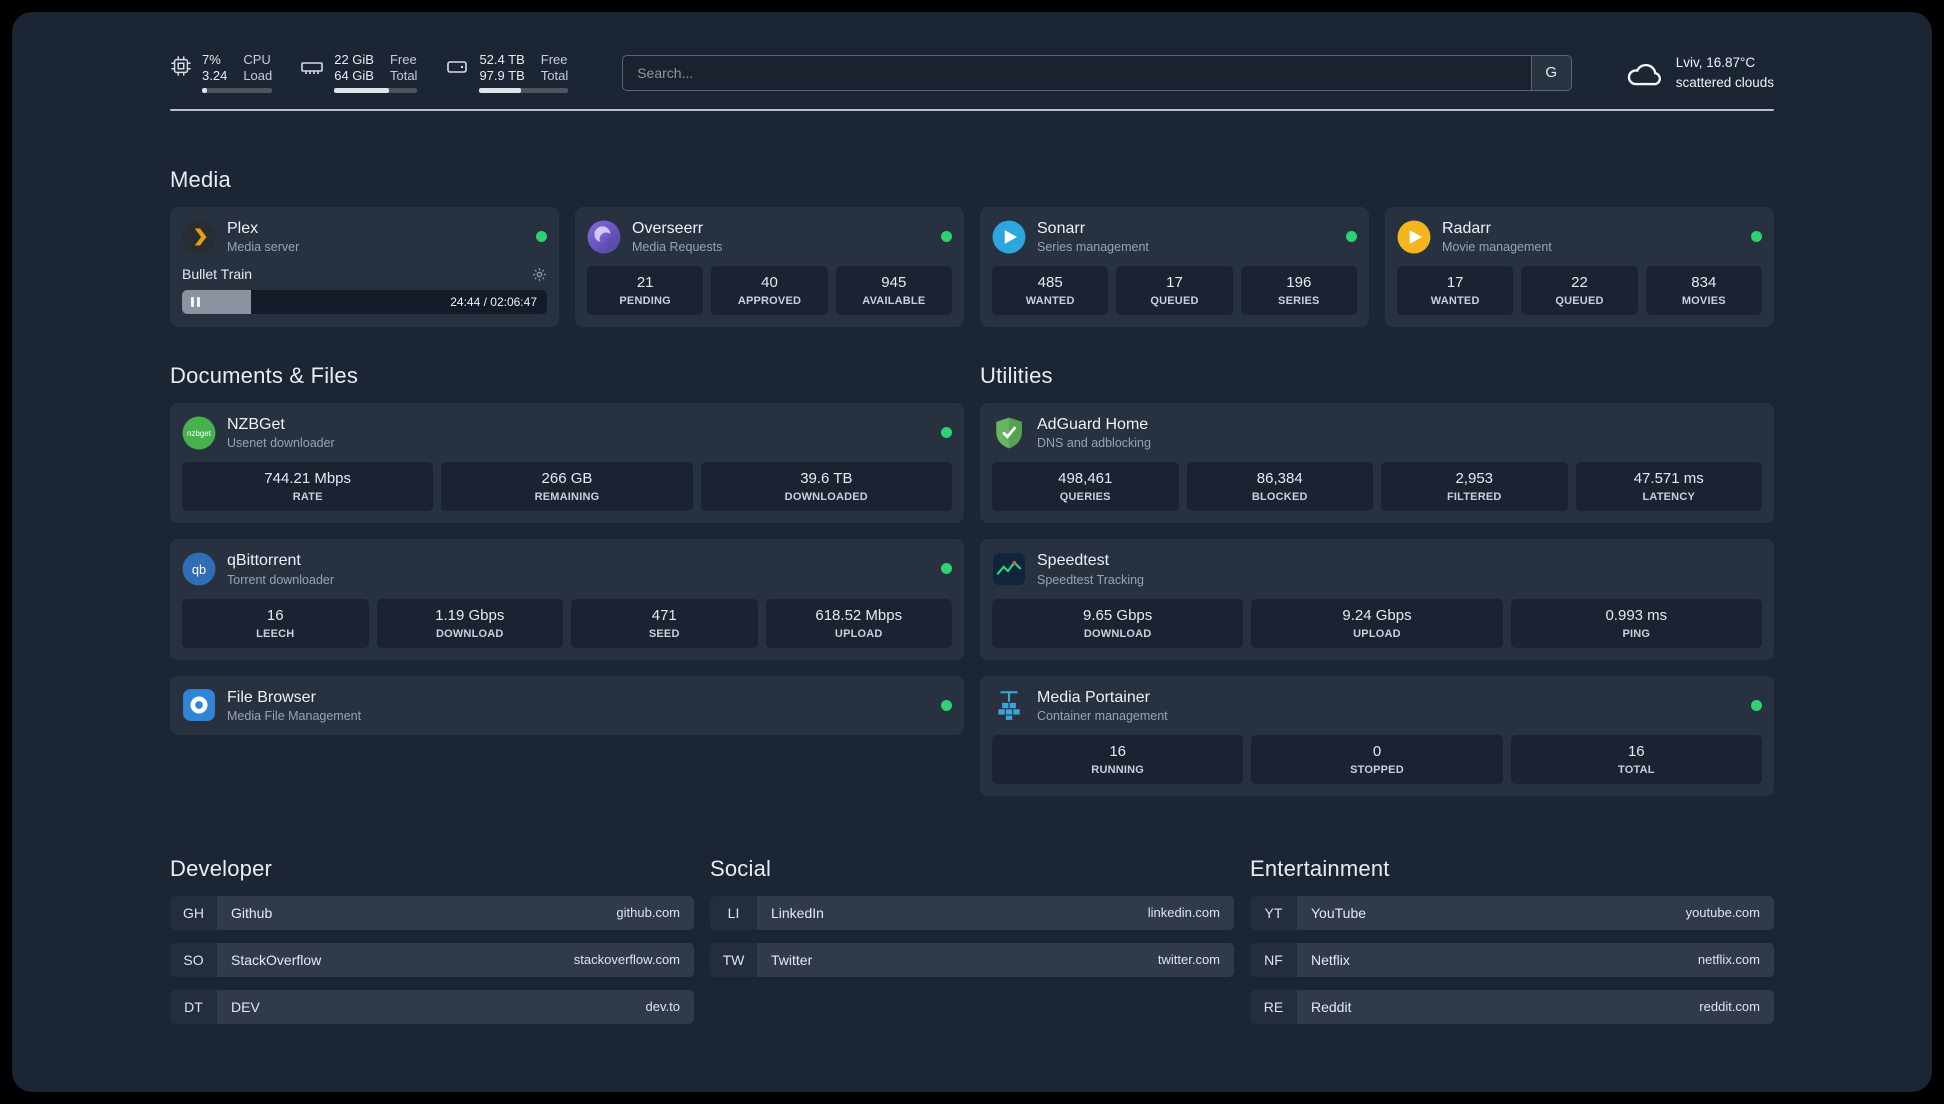 The width and height of the screenshot is (1944, 1104). I want to click on disk-total-label: Total, so click(554, 75).